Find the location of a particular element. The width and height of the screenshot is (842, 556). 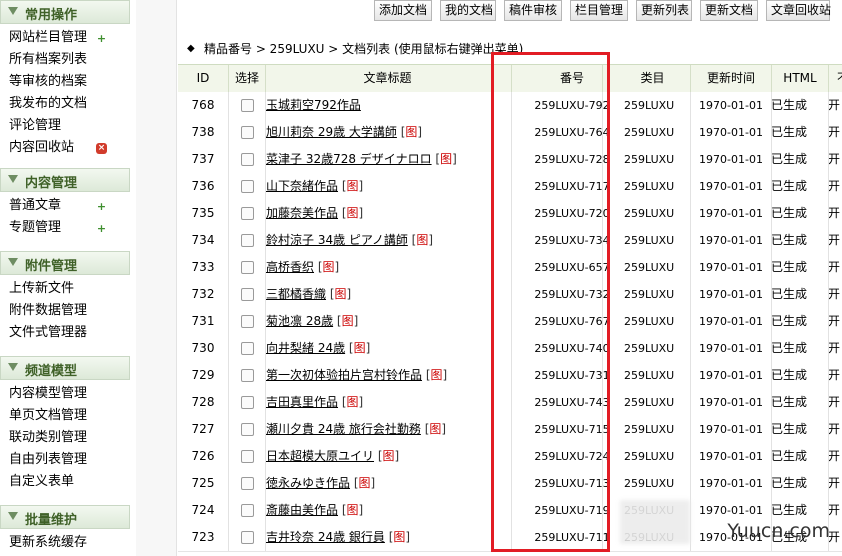

column-header: 类目 is located at coordinates (652, 78).